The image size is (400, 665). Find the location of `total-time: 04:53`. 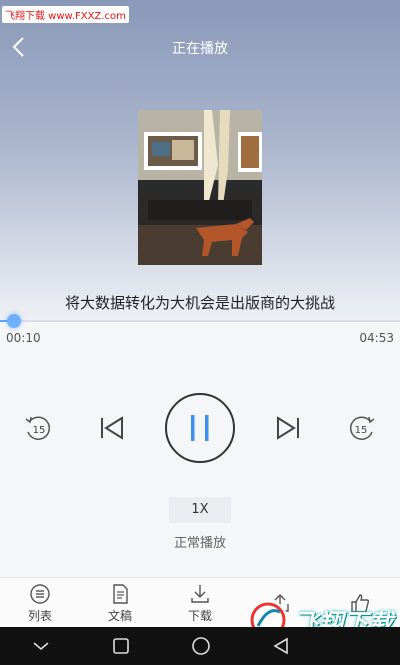

total-time: 04:53 is located at coordinates (376, 338).